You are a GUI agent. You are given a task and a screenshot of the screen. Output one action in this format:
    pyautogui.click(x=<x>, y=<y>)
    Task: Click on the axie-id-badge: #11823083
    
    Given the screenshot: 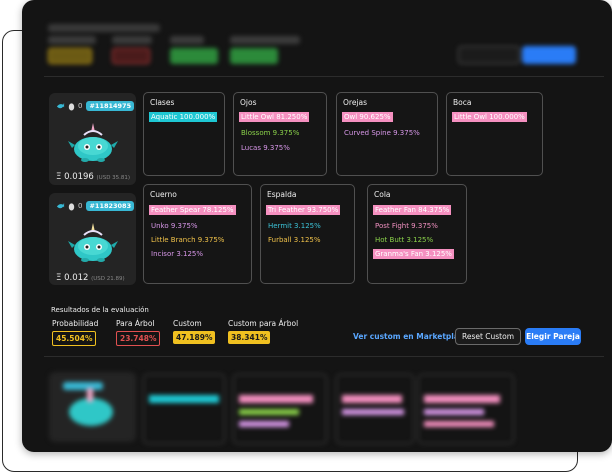 What is the action you would take?
    pyautogui.click(x=110, y=206)
    